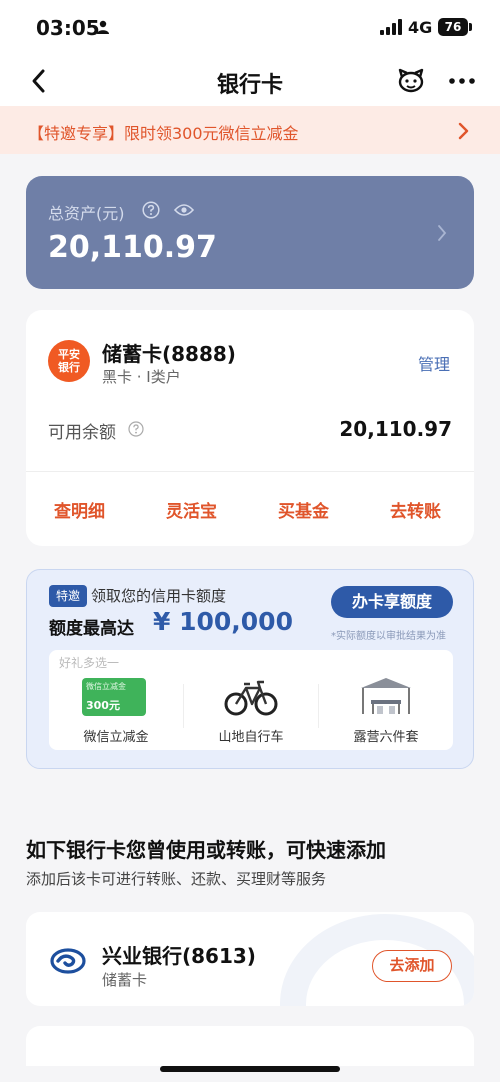 This screenshot has width=500, height=1082. Describe the element at coordinates (68, 28) in the screenshot. I see `status-time: 03:05` at that location.